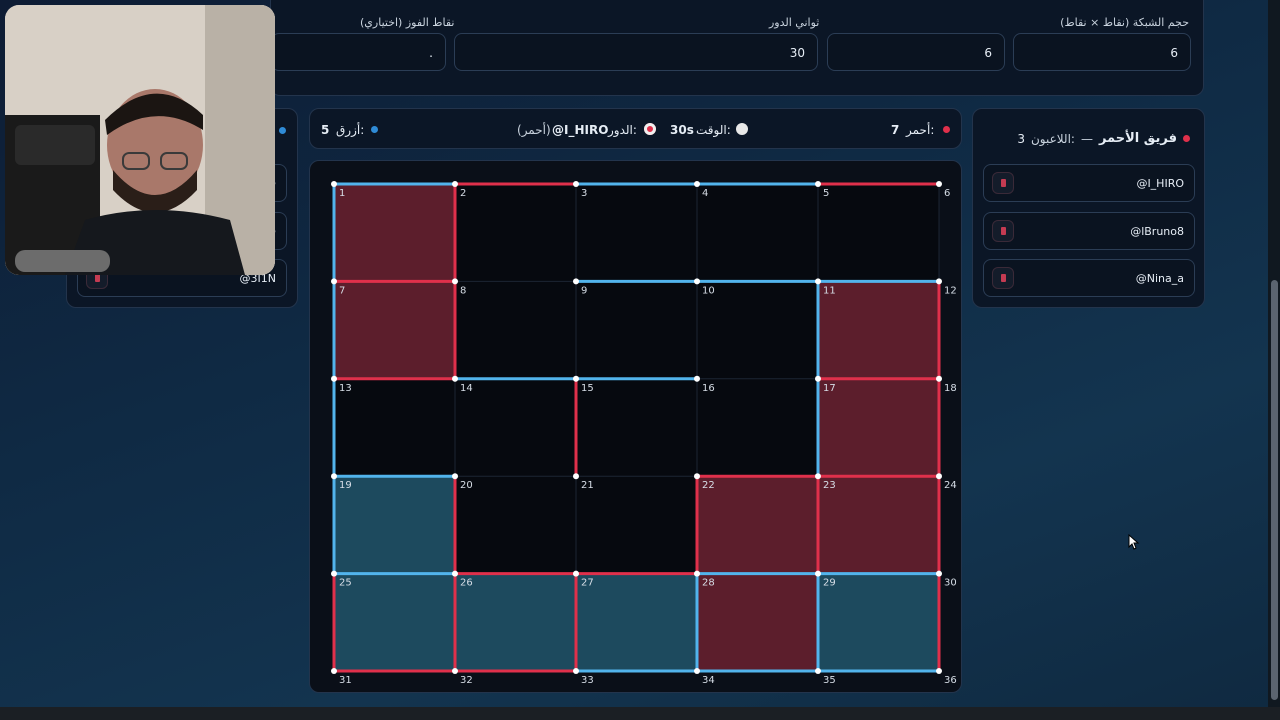  What do you see at coordinates (587, 583) in the screenshot?
I see `dot-number: 27` at bounding box center [587, 583].